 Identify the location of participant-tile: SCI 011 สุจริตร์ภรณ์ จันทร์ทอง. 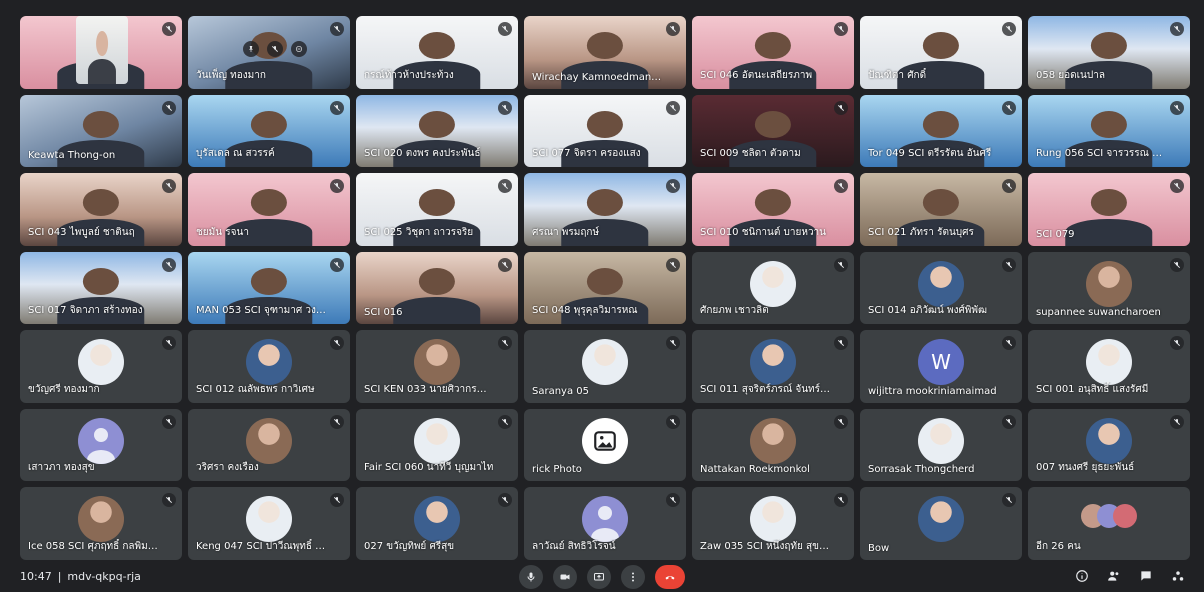
(773, 366).